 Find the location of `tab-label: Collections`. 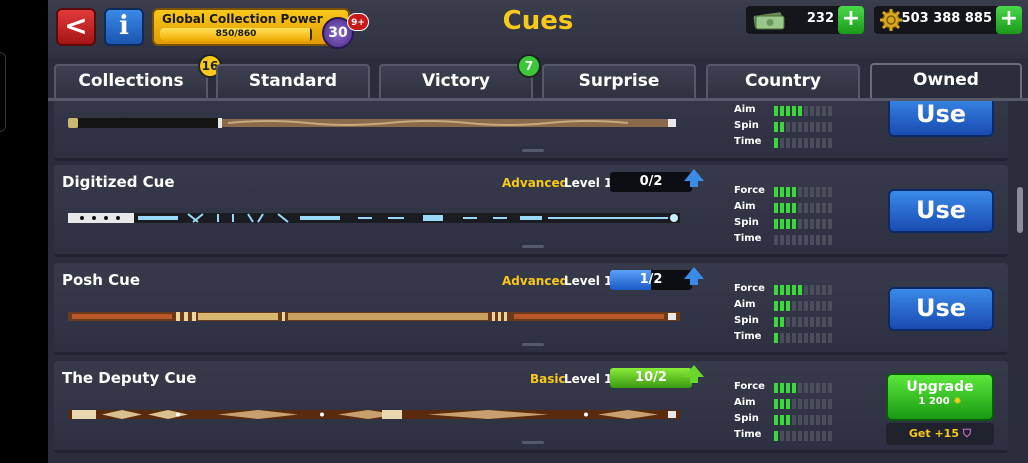

tab-label: Collections is located at coordinates (131, 81).